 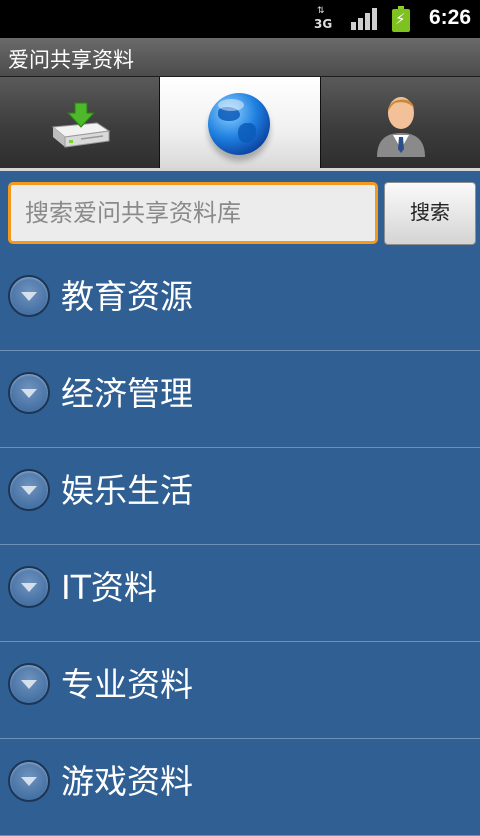 I want to click on network-3g-icon: ⇅ 3G, so click(x=324, y=19).